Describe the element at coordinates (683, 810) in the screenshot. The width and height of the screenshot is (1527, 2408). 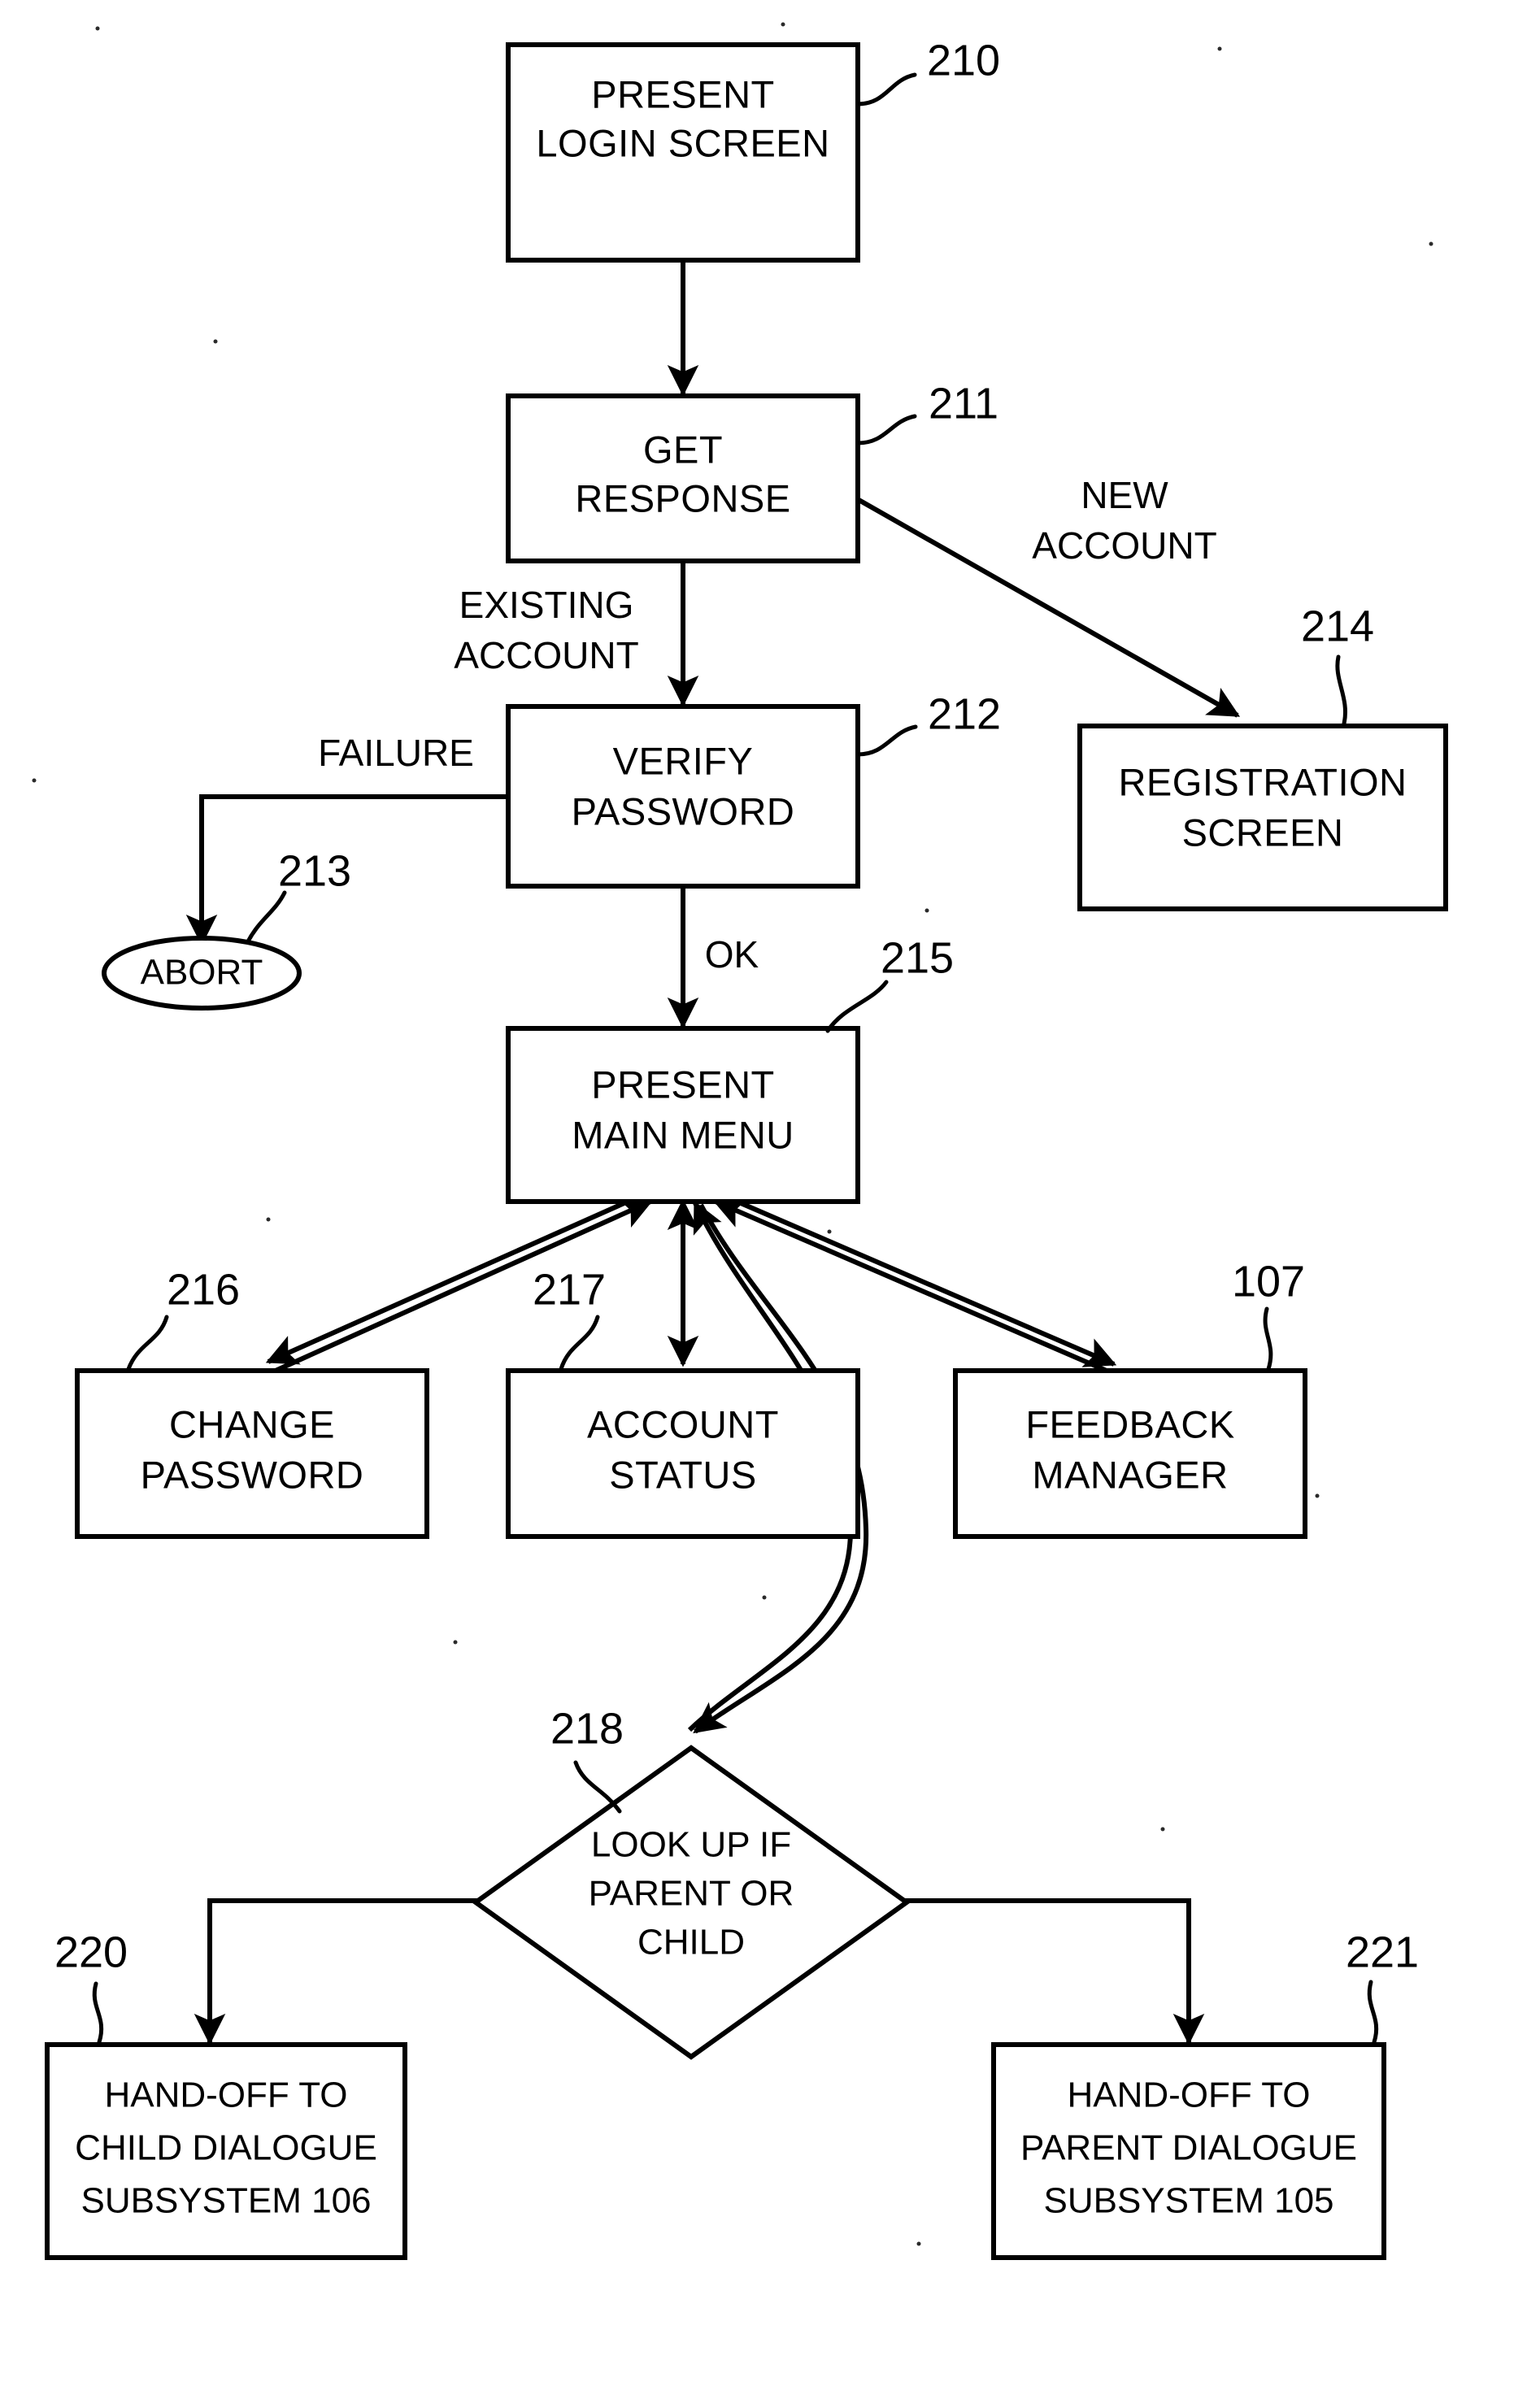
I see `node-verify-password-line2: PASSWORD` at that location.